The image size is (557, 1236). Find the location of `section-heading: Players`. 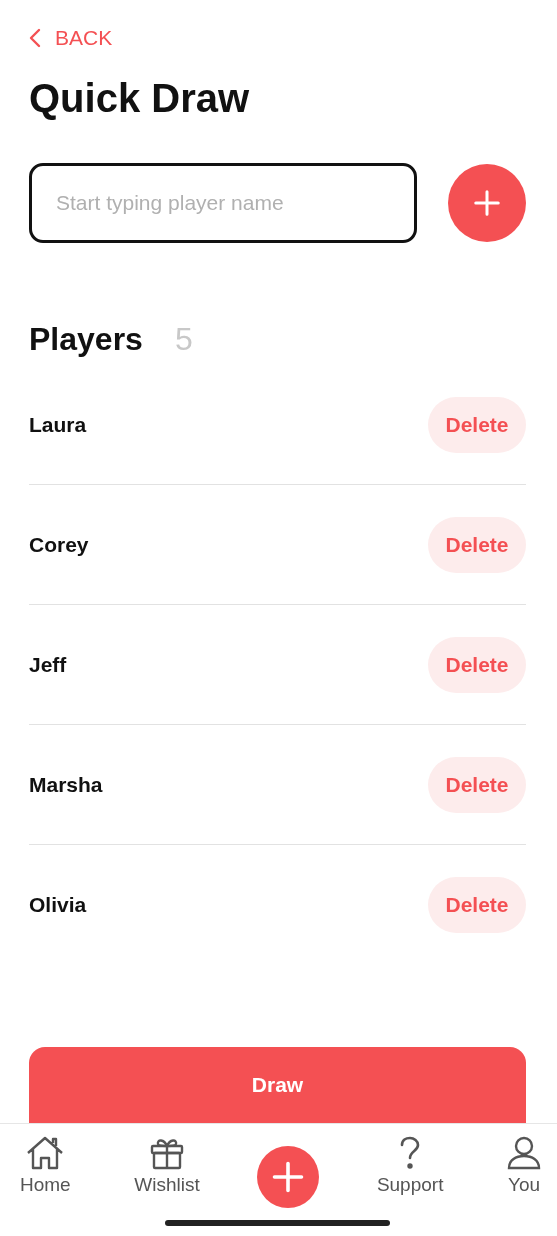

section-heading: Players is located at coordinates (86, 339).